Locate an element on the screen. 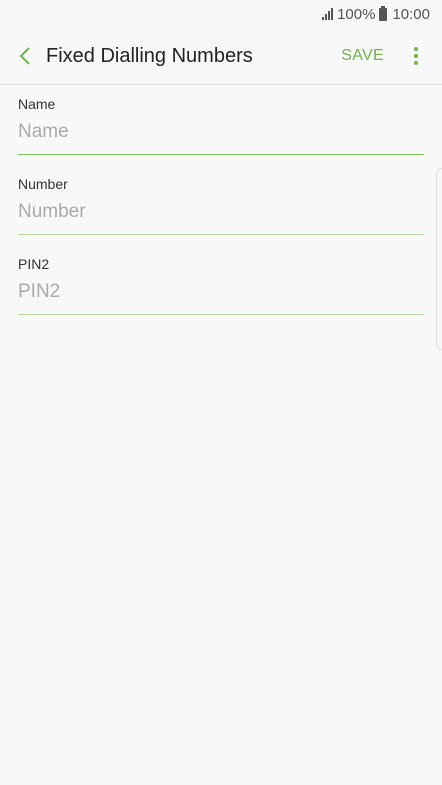  number-label: Number is located at coordinates (43, 184).